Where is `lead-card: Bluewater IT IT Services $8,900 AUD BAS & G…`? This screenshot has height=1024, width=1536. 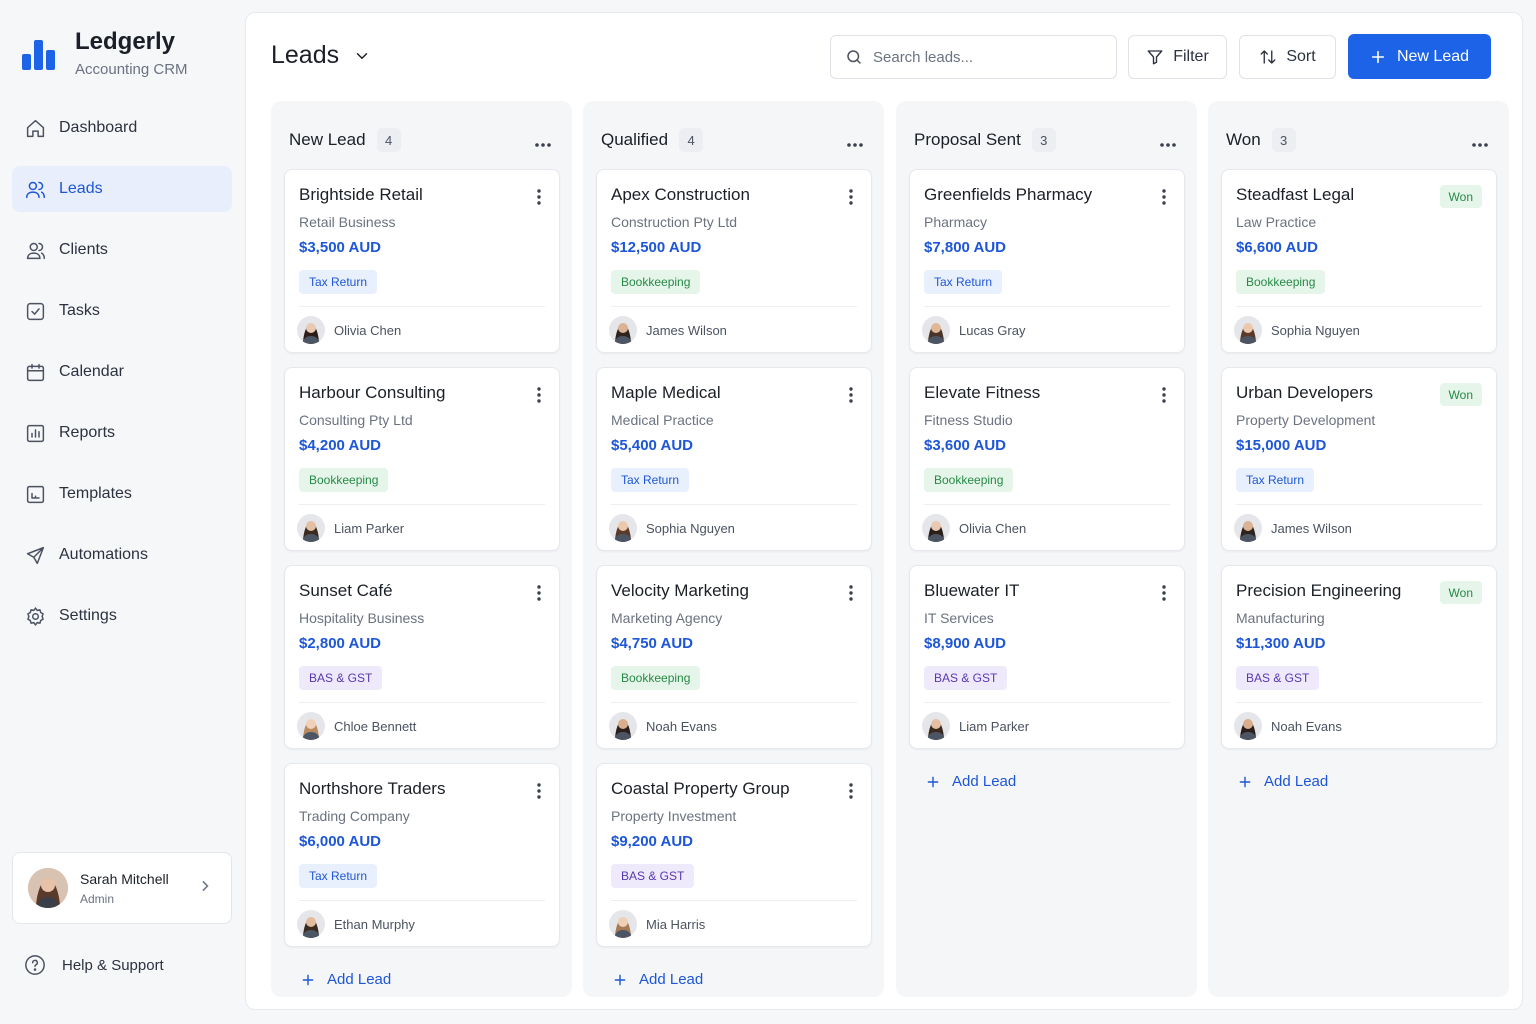 lead-card: Bluewater IT IT Services $8,900 AUD BAS & G… is located at coordinates (1047, 657).